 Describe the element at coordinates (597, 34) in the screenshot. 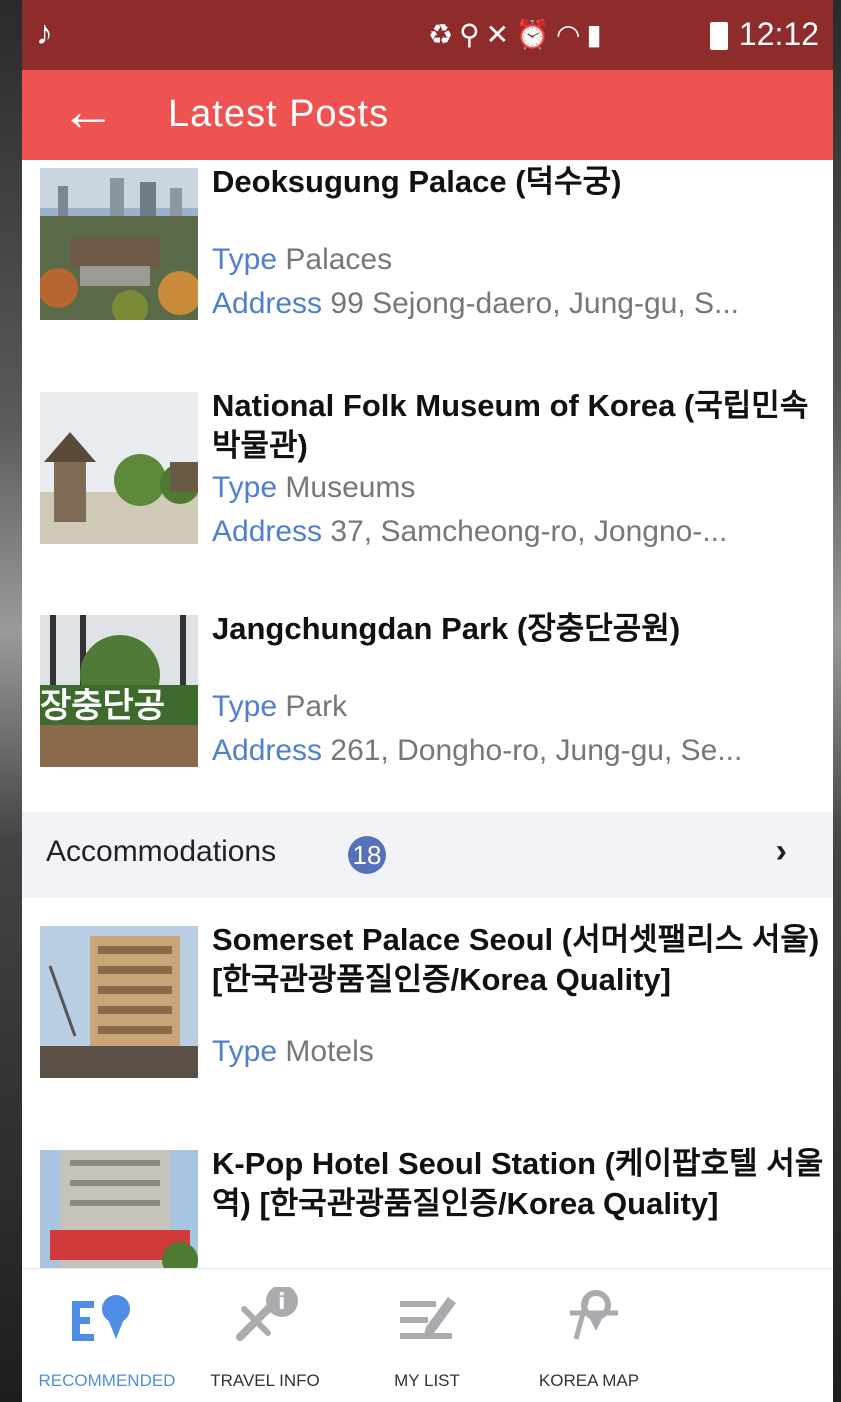

I see `signal-icon: ▮` at that location.